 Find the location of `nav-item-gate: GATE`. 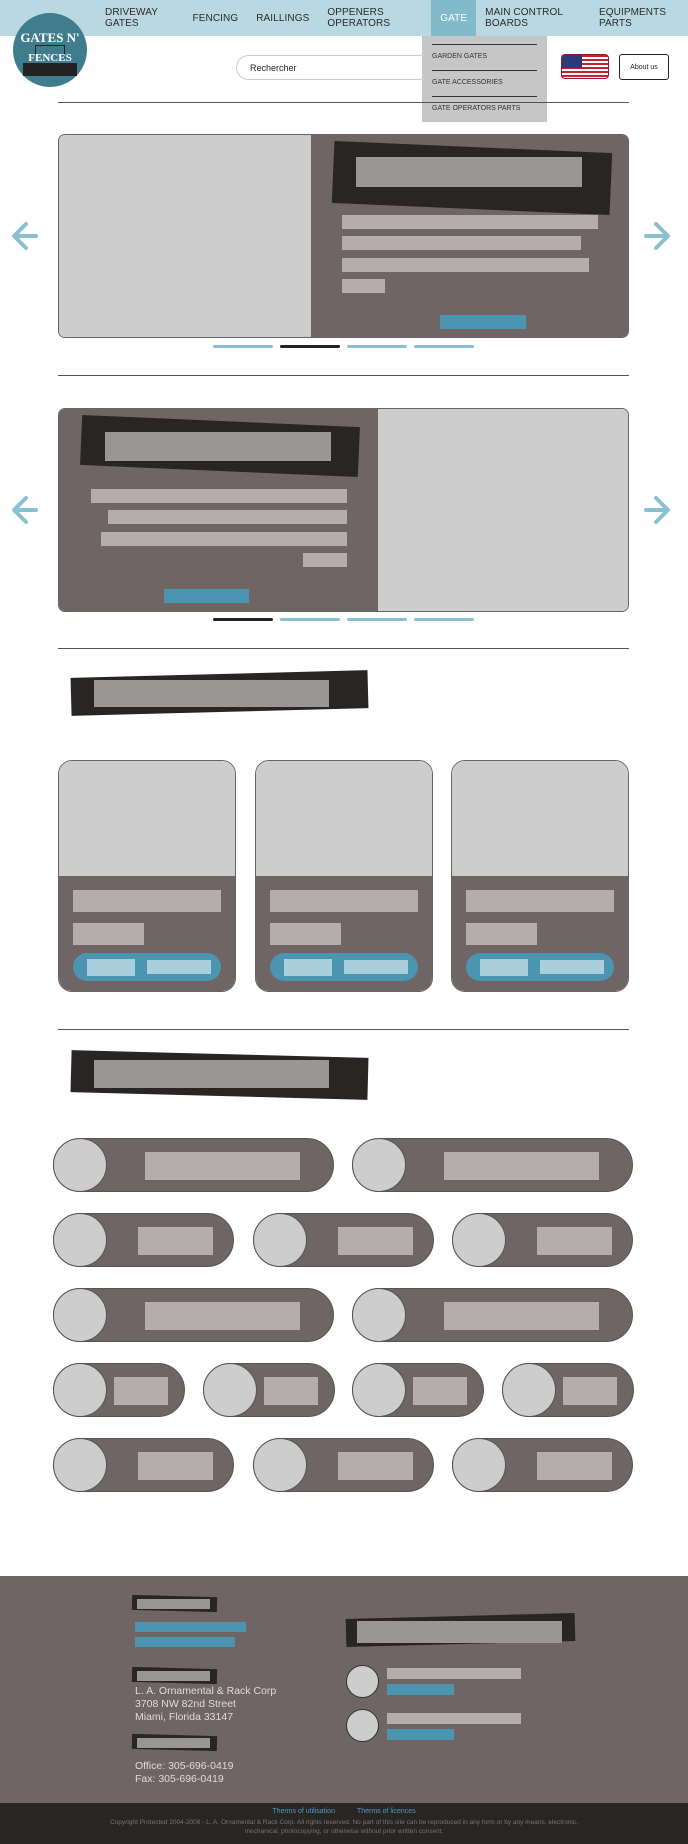

nav-item-gate: GATE is located at coordinates (454, 18).